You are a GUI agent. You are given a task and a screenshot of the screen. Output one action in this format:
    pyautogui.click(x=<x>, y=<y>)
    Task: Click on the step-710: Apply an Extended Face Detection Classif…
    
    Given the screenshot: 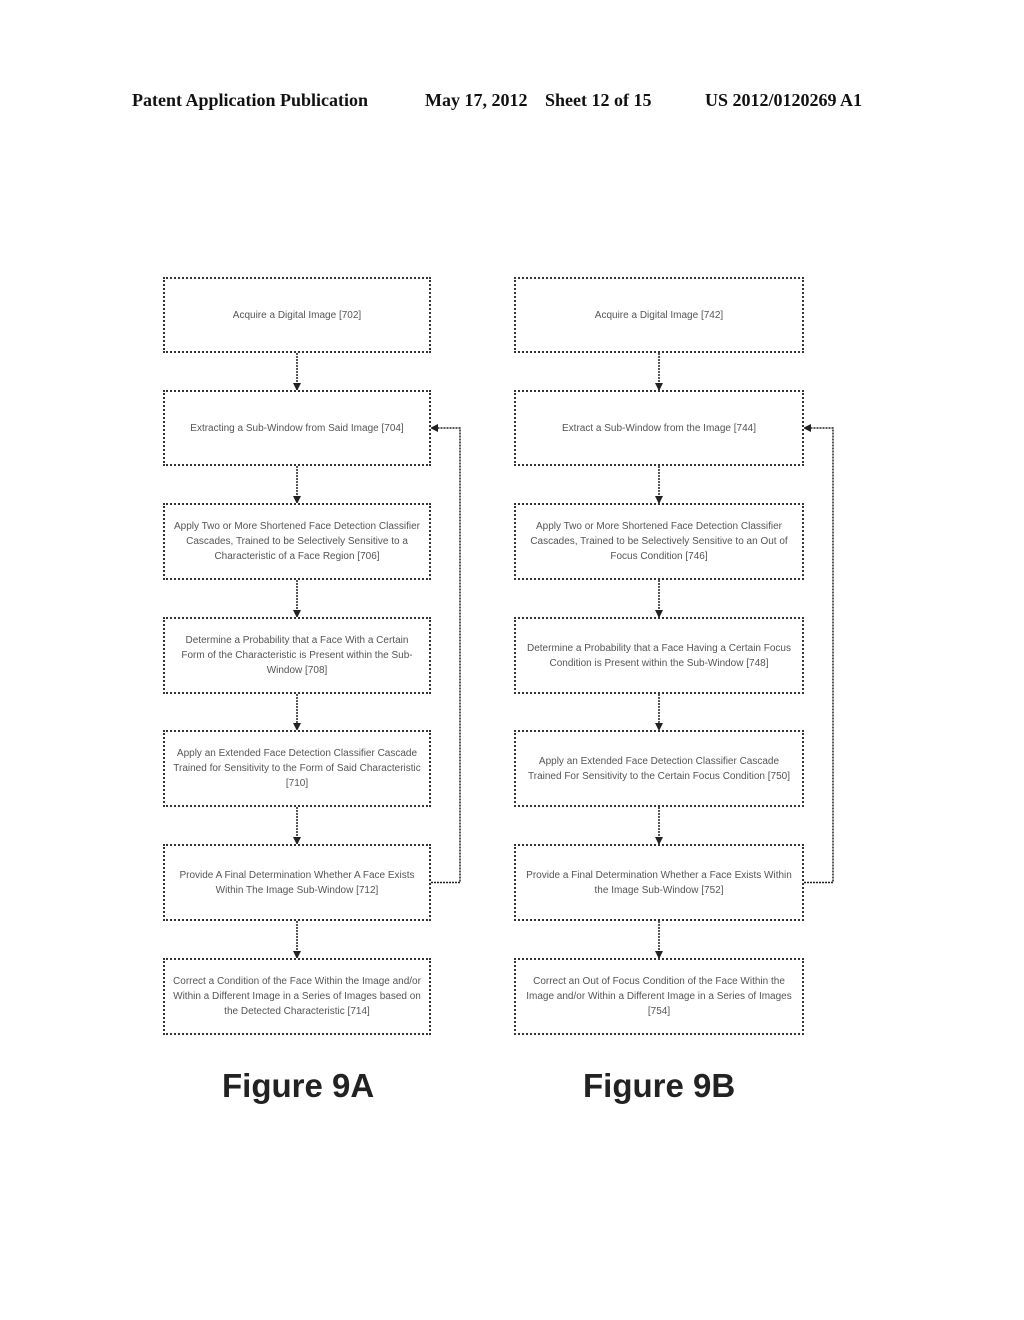 What is the action you would take?
    pyautogui.click(x=297, y=768)
    